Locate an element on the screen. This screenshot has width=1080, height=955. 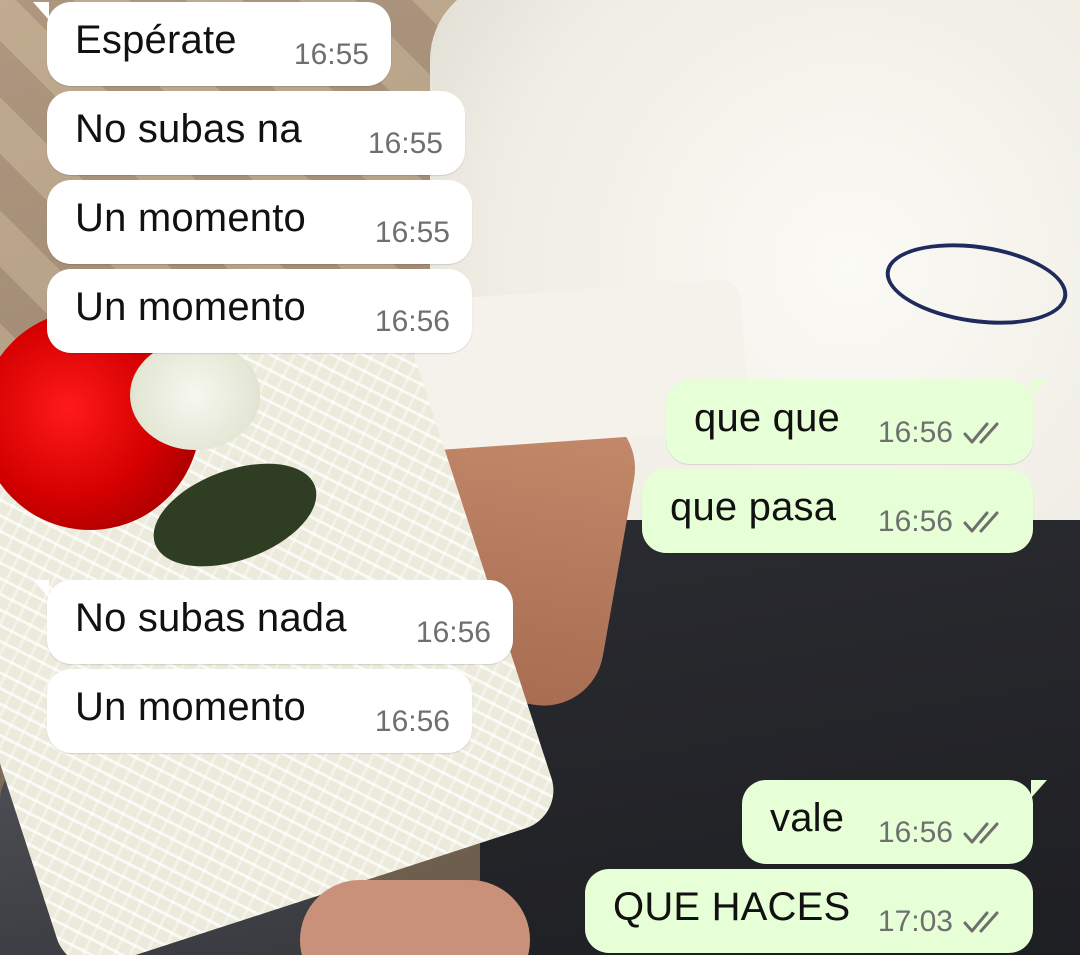
message-bubble-outgoing: que pasa 16:56 is located at coordinates (837, 511).